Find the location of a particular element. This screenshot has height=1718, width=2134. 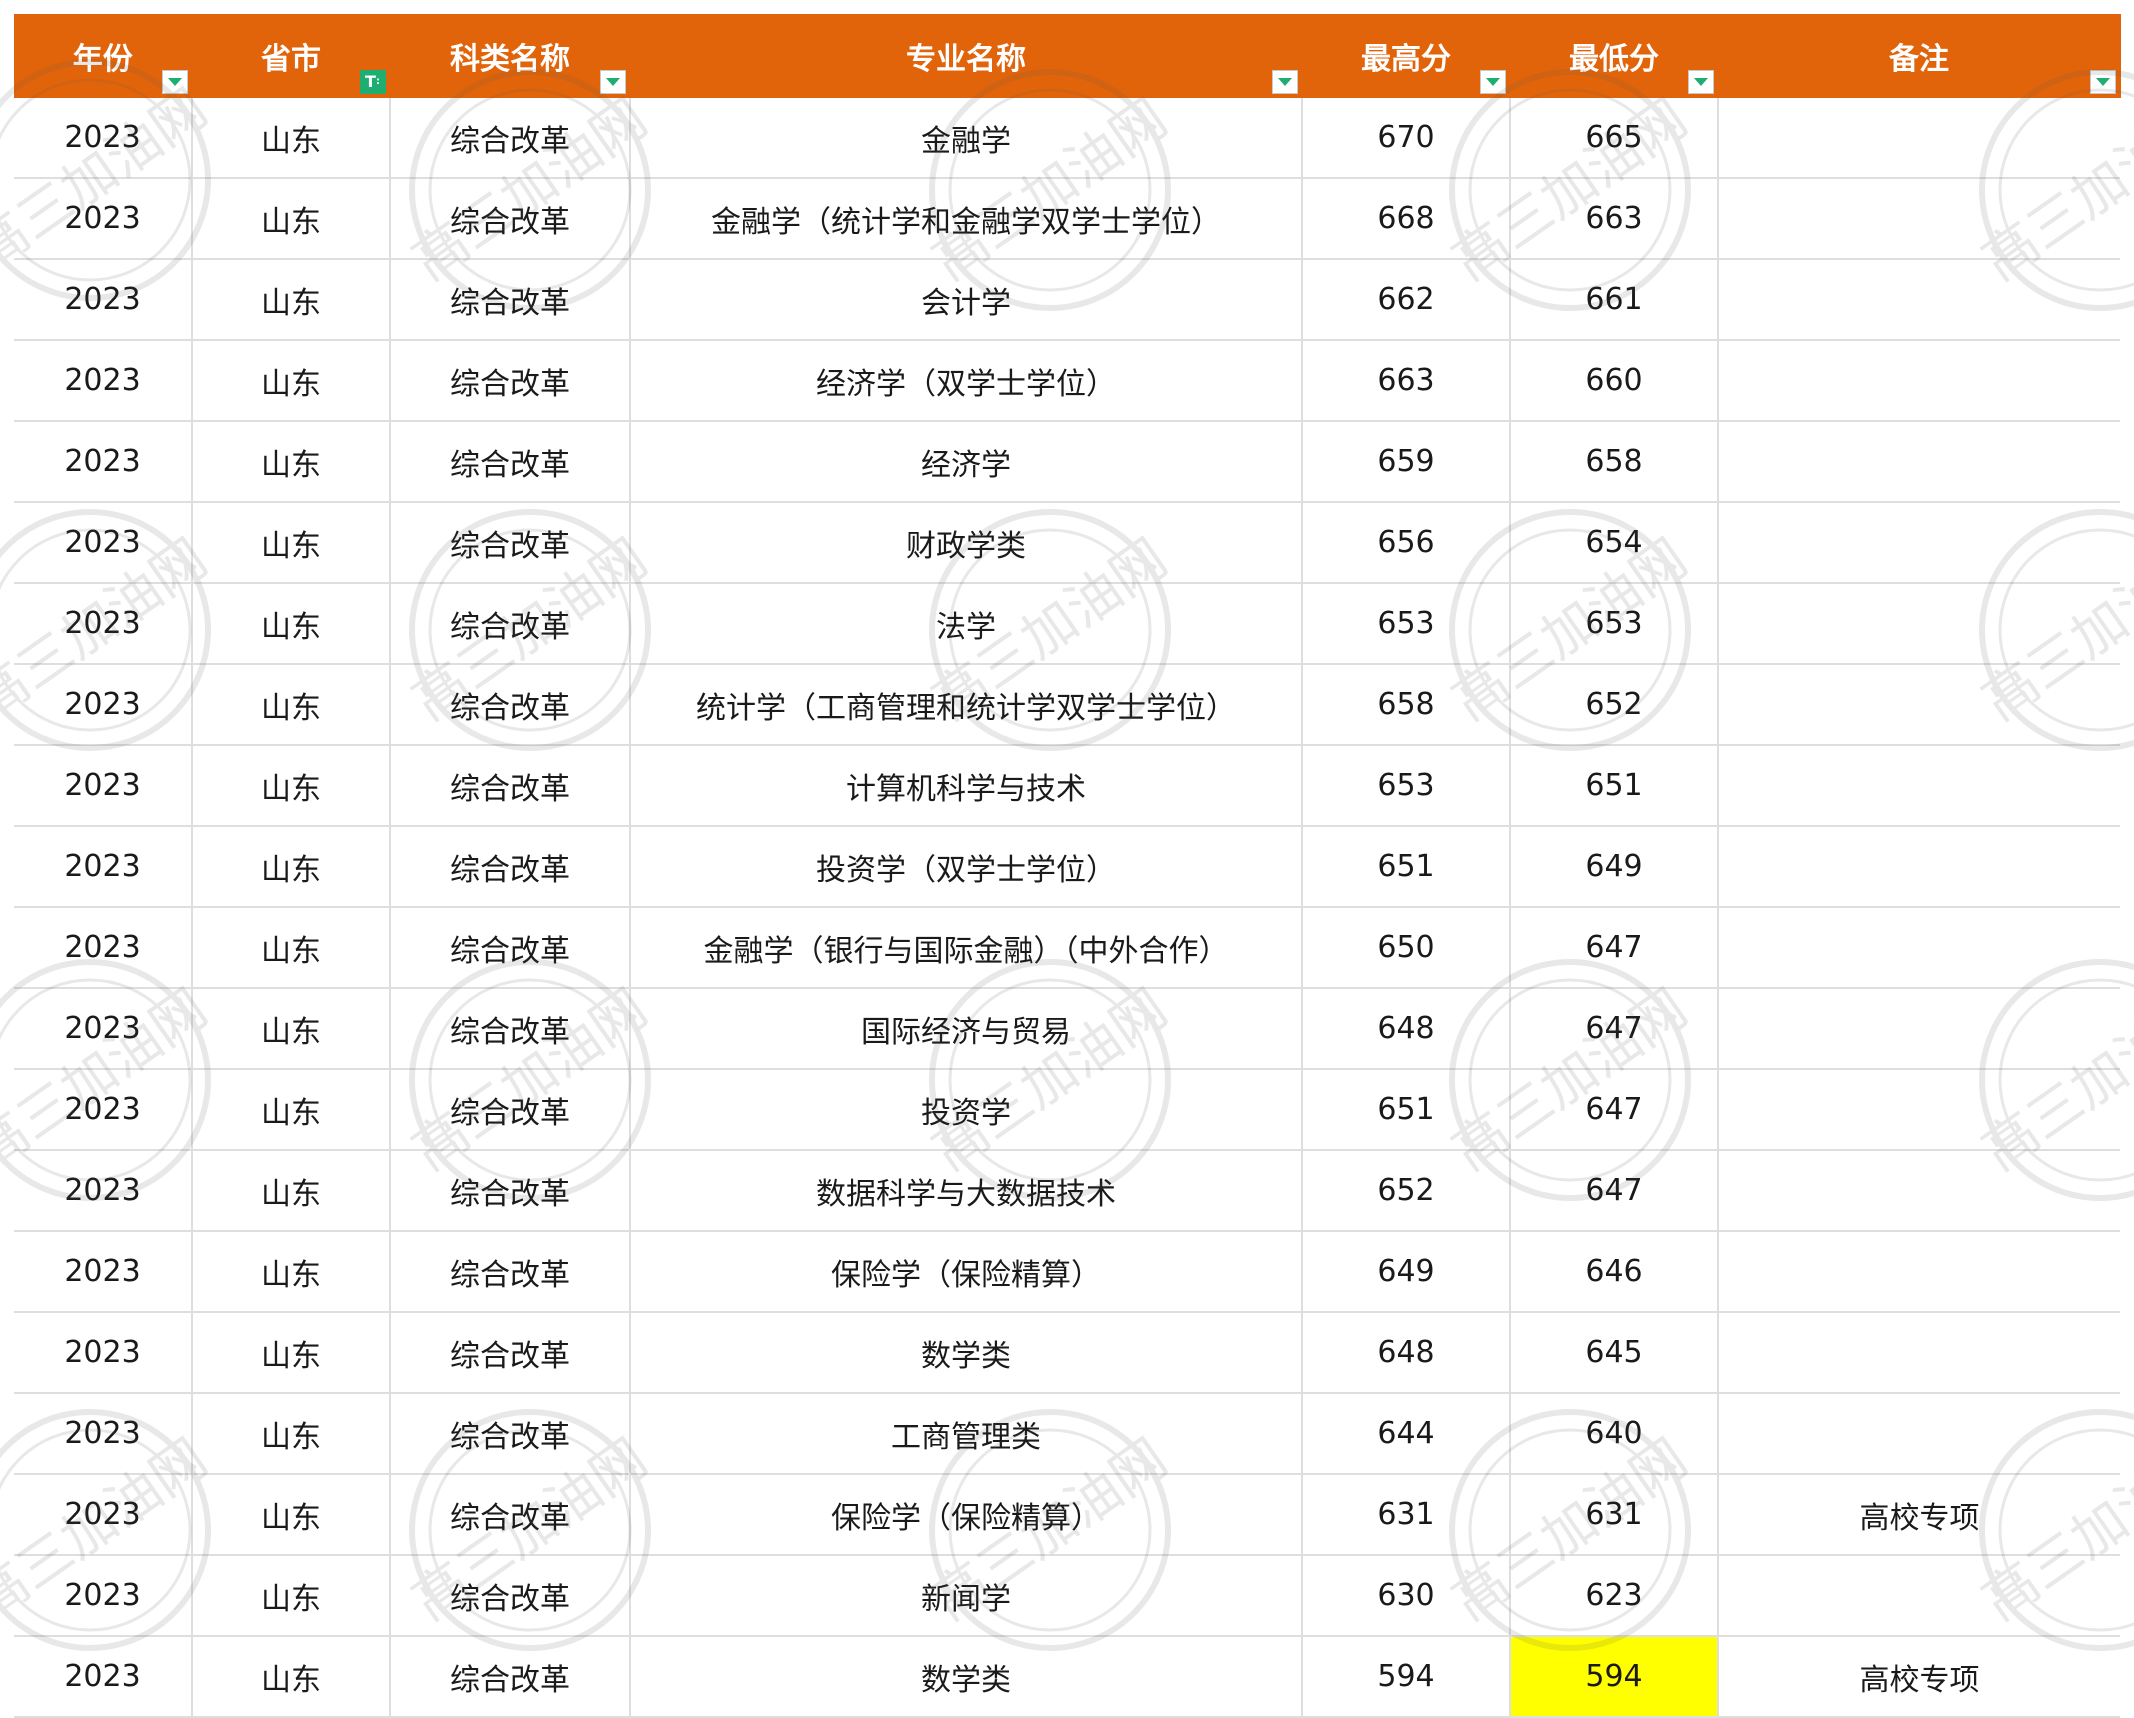

cell-major: 数据科学与大数据技术 is located at coordinates (966, 1191).